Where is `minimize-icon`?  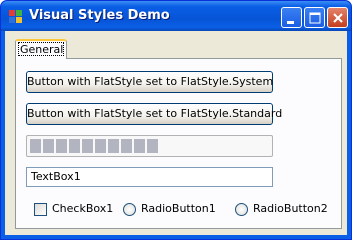 minimize-icon is located at coordinates (290, 22).